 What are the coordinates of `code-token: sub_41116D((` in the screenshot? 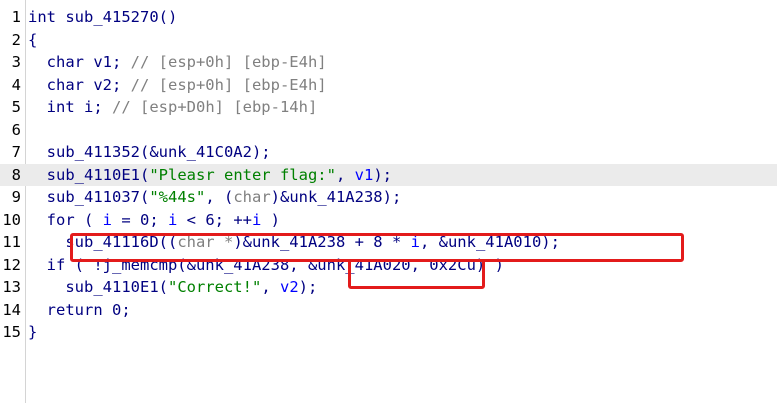 It's located at (102, 242).